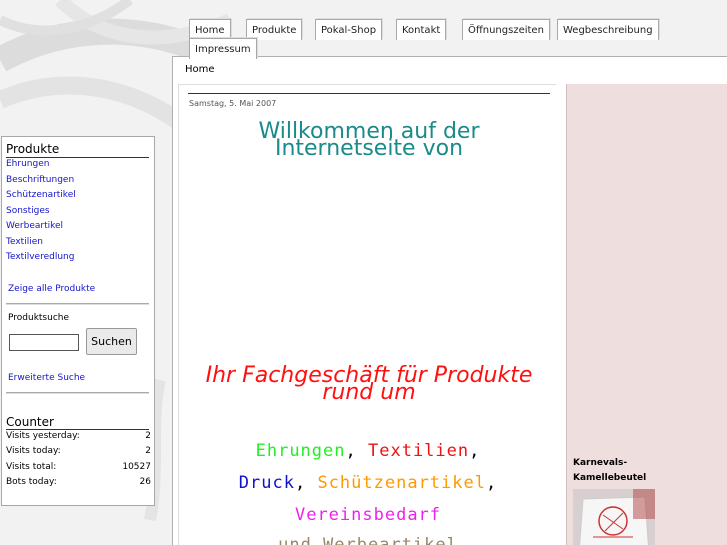 The width and height of the screenshot is (727, 545). I want to click on counter-label: Visits total:, so click(31, 467).